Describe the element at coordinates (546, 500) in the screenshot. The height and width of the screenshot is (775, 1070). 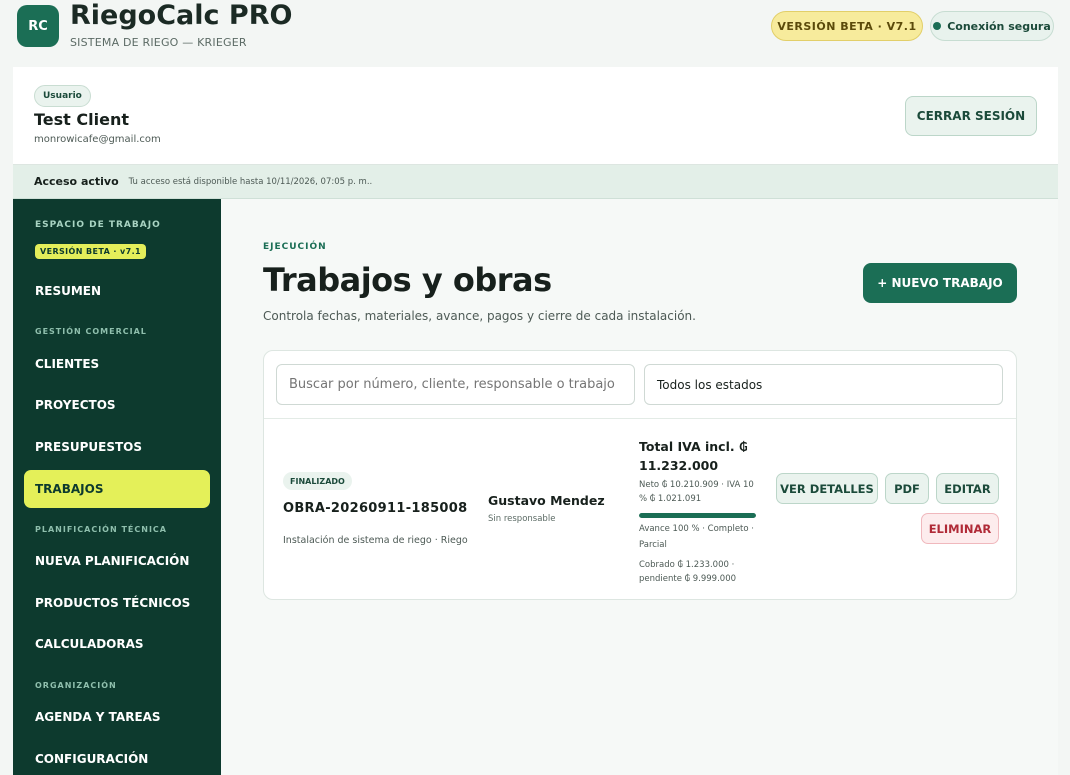
I see `job-client-name: Gustavo Mendez` at that location.